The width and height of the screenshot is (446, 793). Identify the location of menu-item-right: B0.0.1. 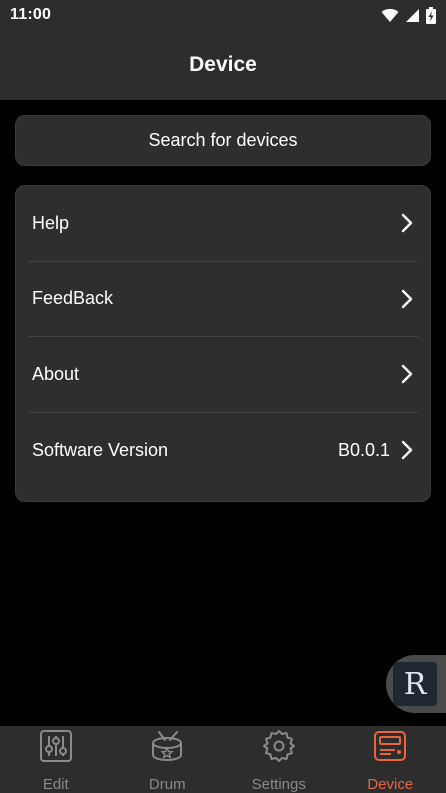
(376, 450).